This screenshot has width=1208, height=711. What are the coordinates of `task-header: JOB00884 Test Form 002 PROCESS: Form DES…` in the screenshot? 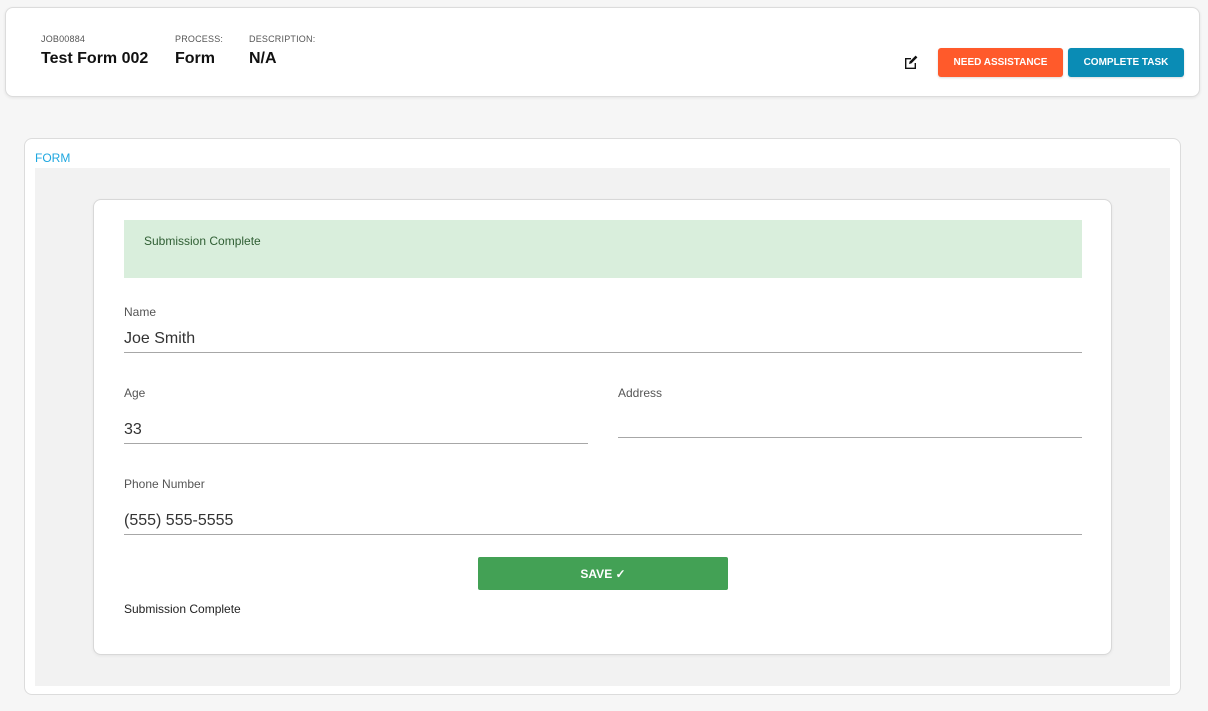 It's located at (602, 52).